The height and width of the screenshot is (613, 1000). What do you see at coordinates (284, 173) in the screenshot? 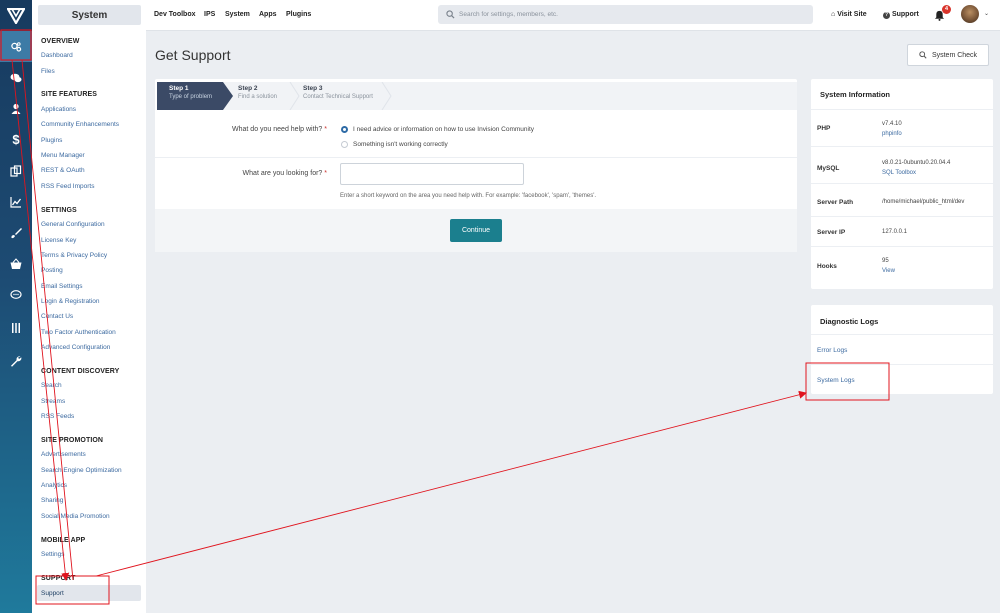
I see `keyword-label: What are you looking for? *` at bounding box center [284, 173].